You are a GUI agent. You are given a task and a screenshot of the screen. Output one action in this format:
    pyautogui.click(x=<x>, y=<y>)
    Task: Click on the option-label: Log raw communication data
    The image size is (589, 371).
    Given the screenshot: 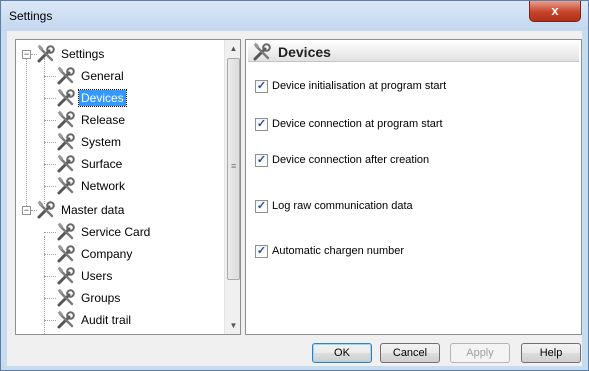 What is the action you would take?
    pyautogui.click(x=342, y=206)
    